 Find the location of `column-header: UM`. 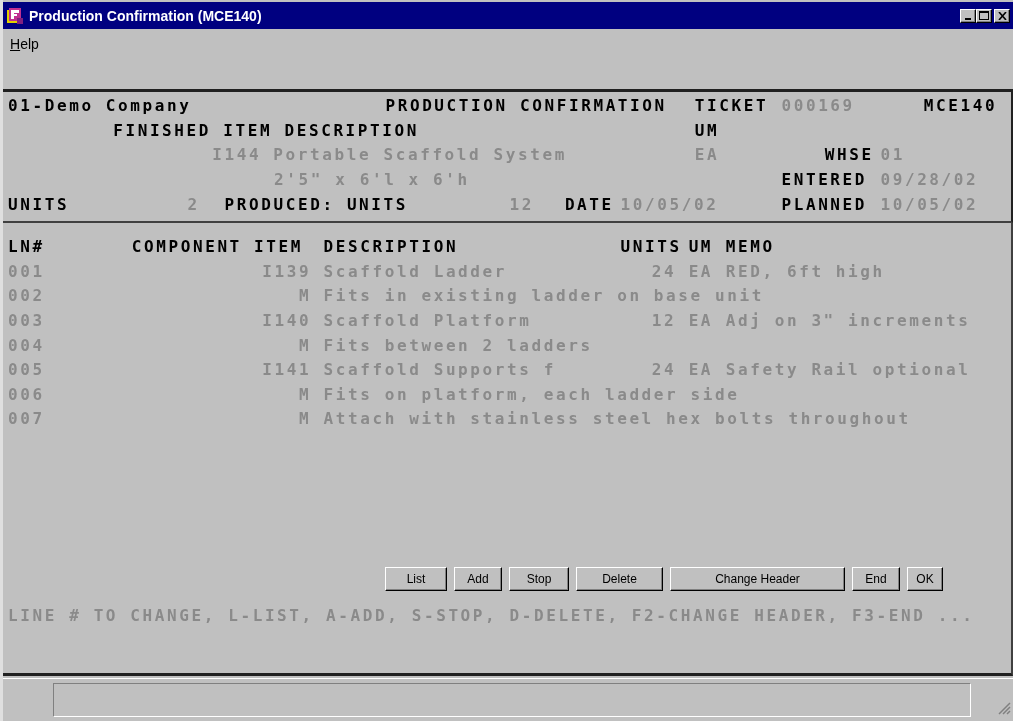

column-header: UM is located at coordinates (701, 247).